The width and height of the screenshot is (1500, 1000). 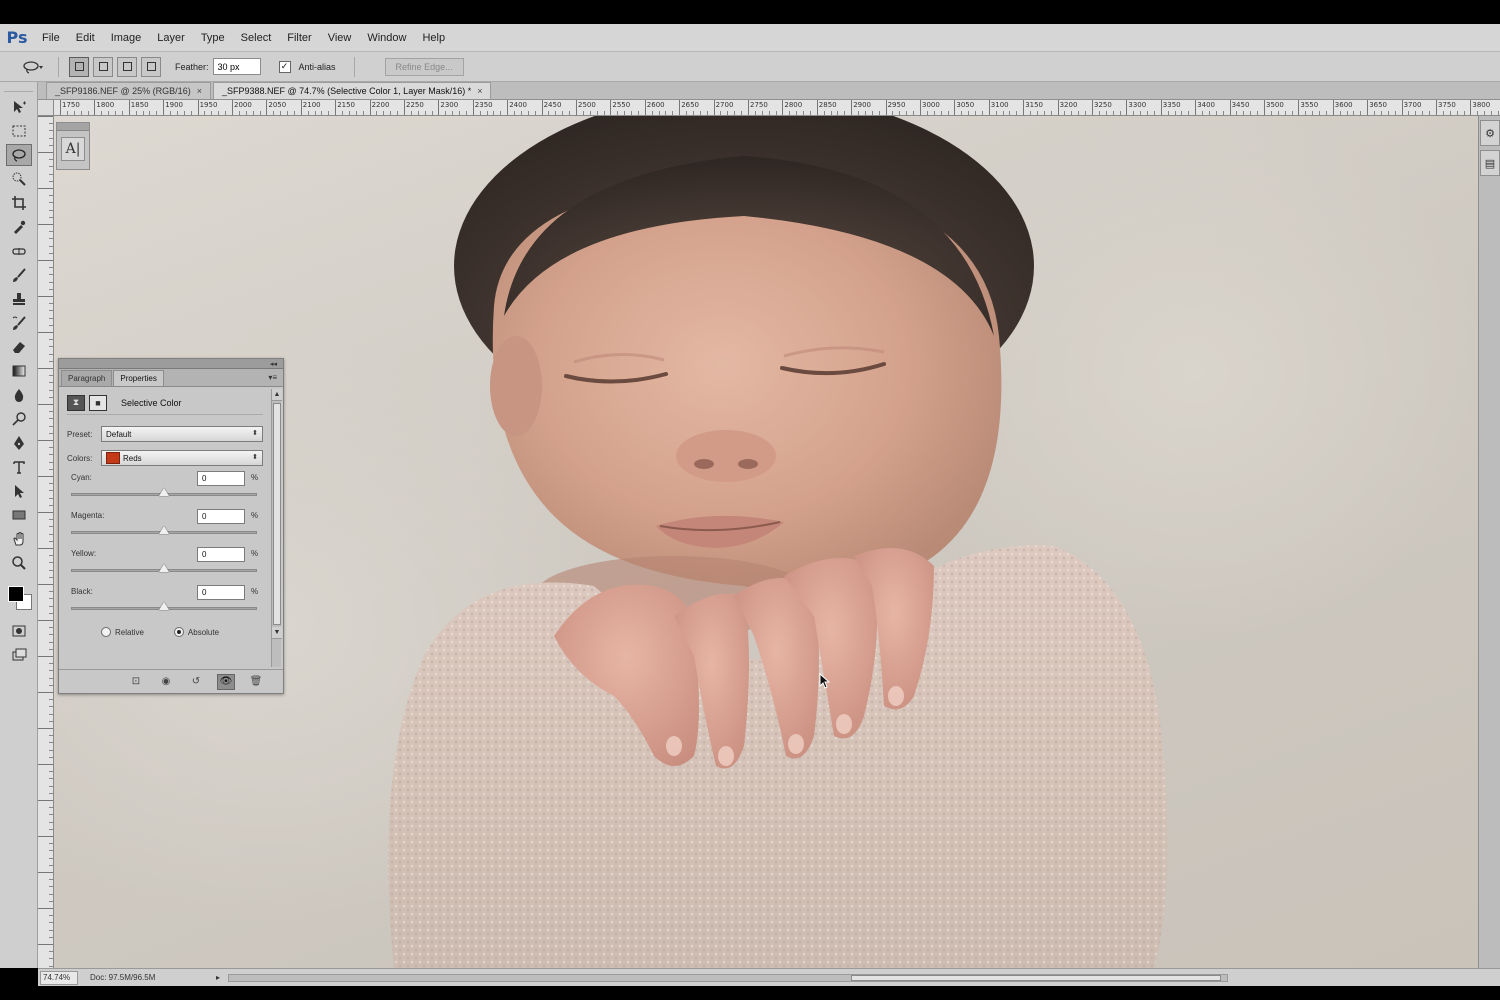 What do you see at coordinates (19, 203) in the screenshot?
I see `crop-tool-icon` at bounding box center [19, 203].